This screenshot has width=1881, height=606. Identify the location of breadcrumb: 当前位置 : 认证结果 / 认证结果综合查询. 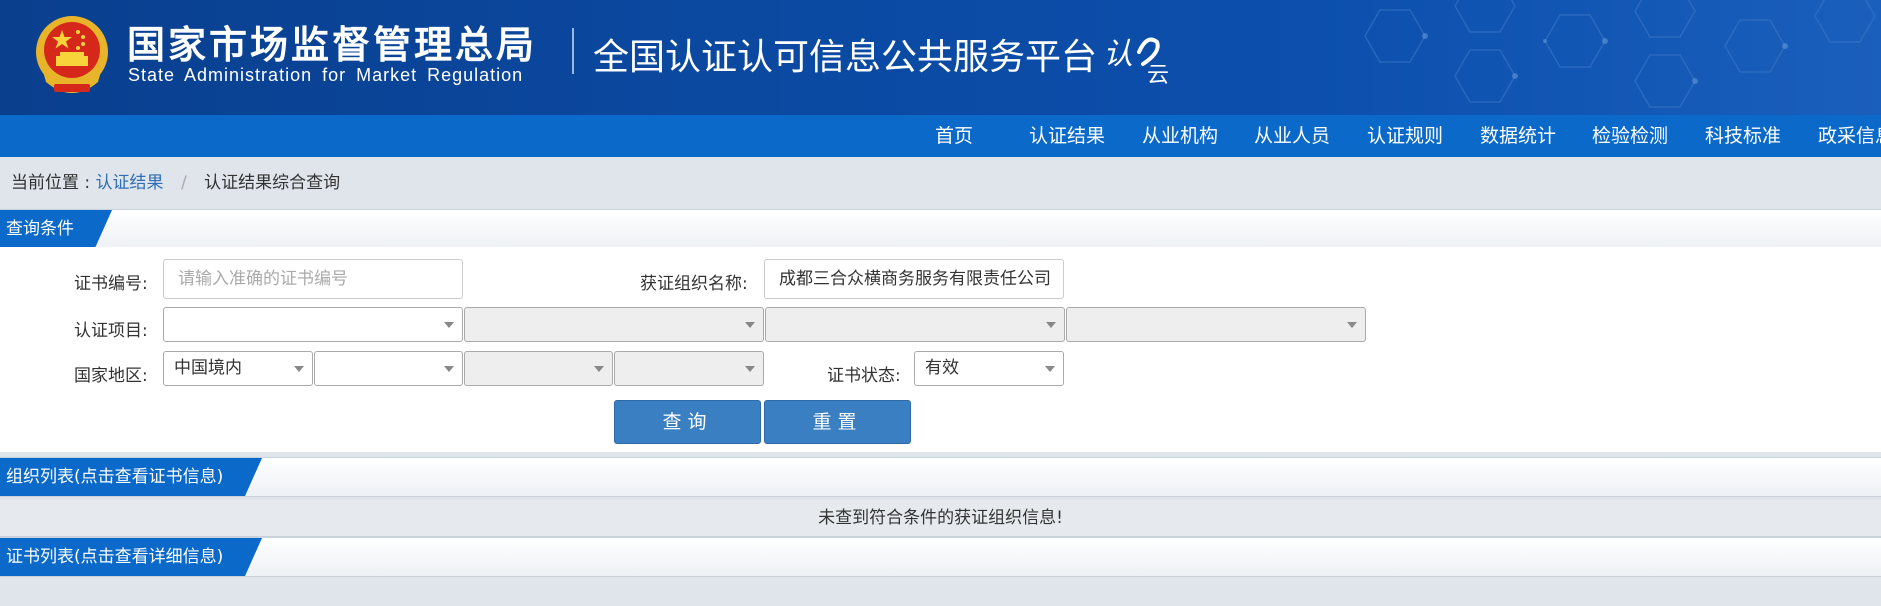
(175, 180).